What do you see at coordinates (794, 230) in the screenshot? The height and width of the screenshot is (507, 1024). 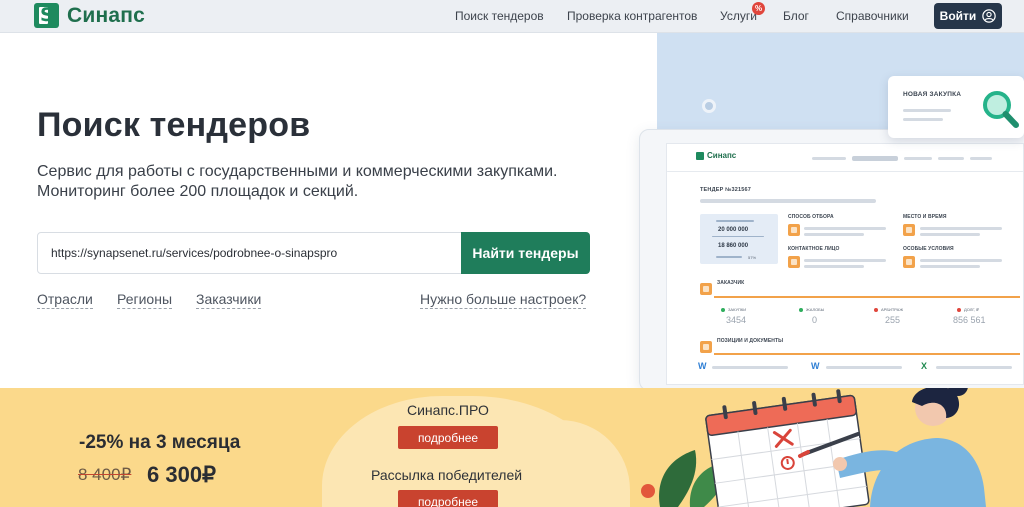 I see `selection-method-icon` at bounding box center [794, 230].